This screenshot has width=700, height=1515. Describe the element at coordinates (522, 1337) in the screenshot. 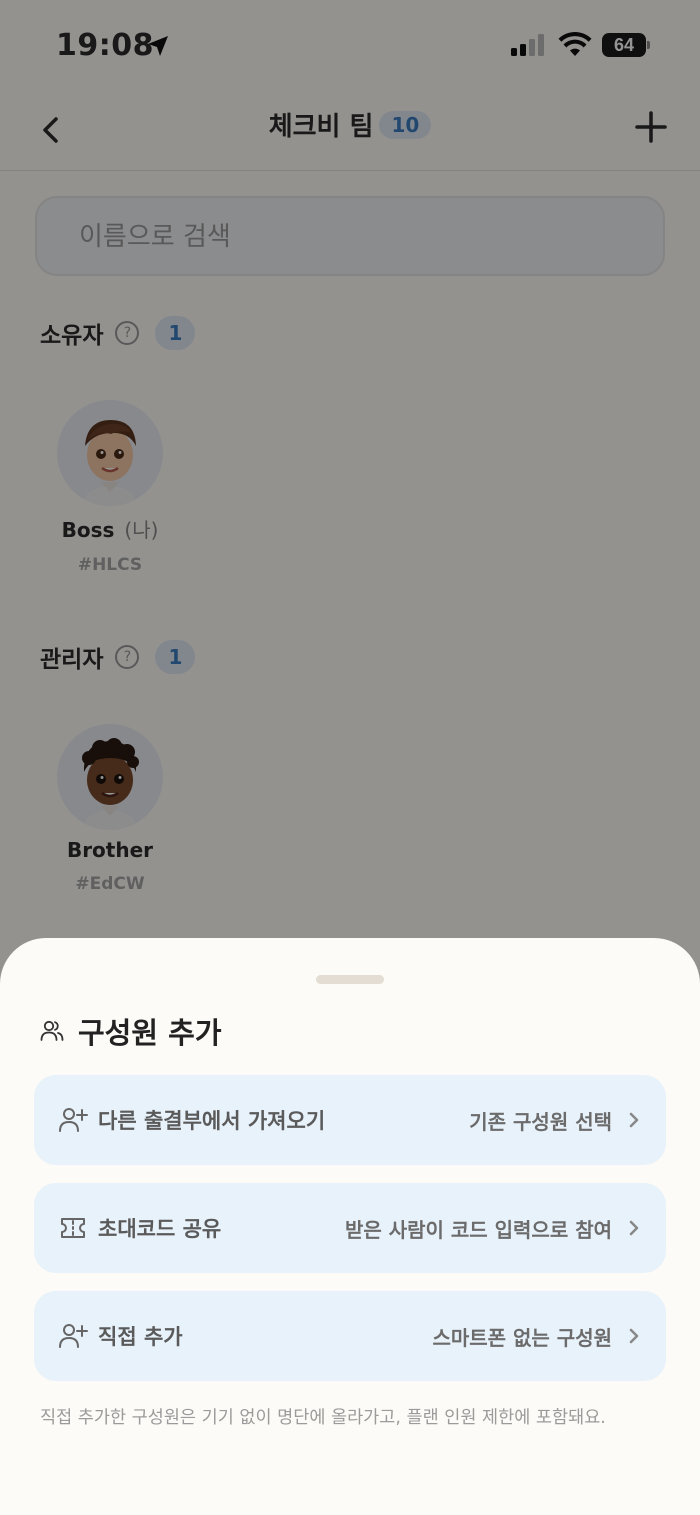

I see `option-detail: 스마트폰 없는 구성원` at that location.